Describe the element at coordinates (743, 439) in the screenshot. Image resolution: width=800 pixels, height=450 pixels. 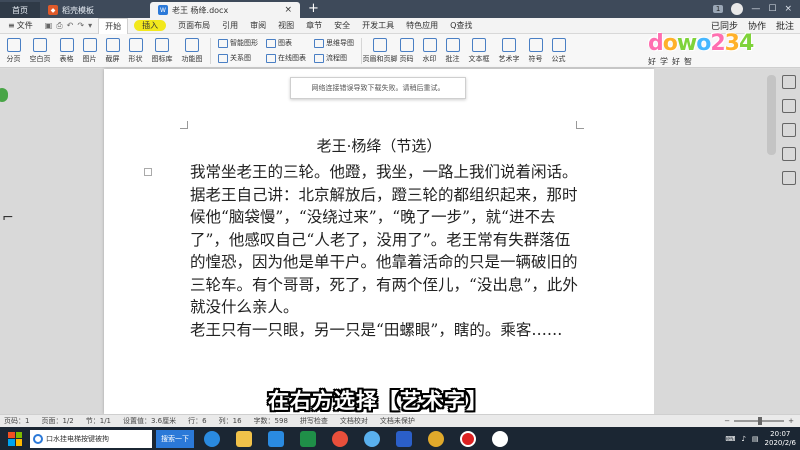
I see `volume-icon: ♪` at that location.